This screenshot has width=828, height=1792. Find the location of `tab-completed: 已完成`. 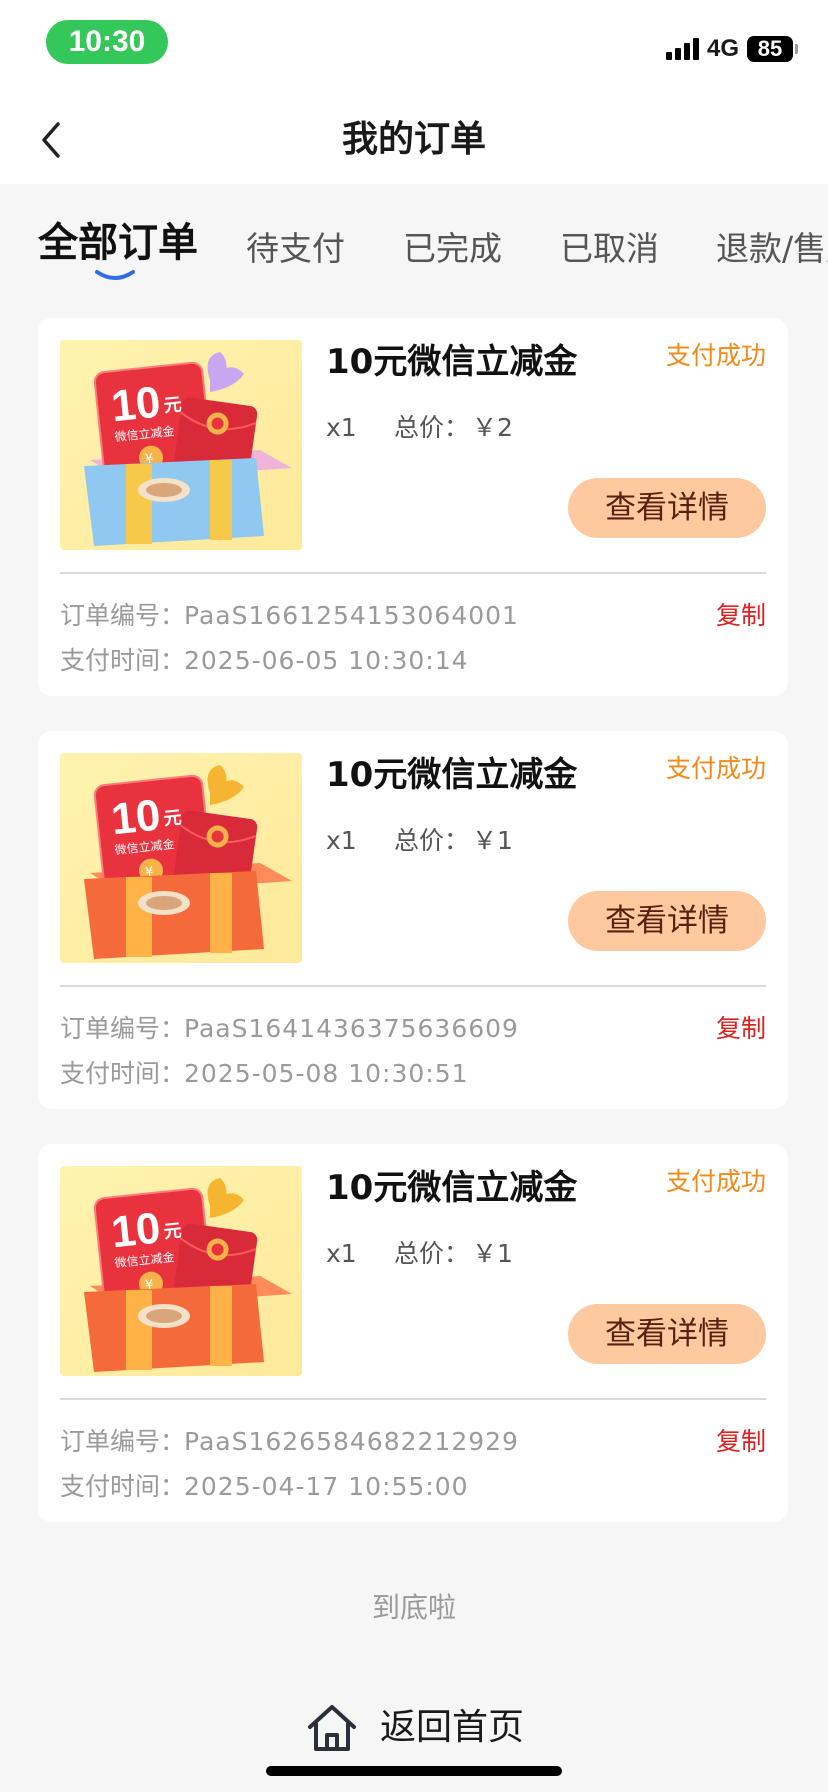

tab-completed: 已完成 is located at coordinates (452, 249).